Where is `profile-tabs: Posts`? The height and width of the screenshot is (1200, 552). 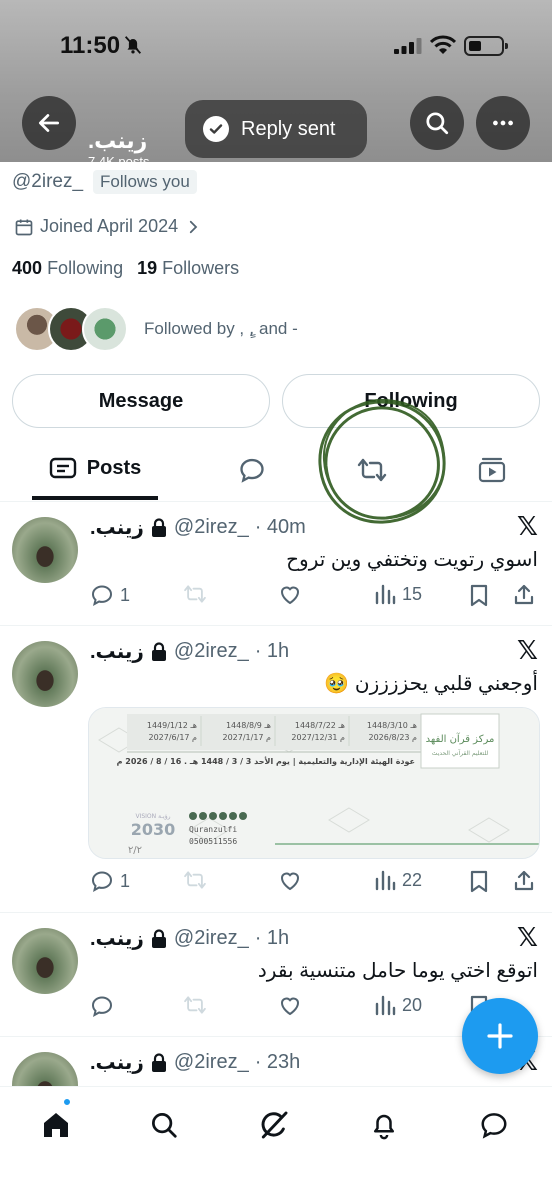 profile-tabs: Posts is located at coordinates (276, 471).